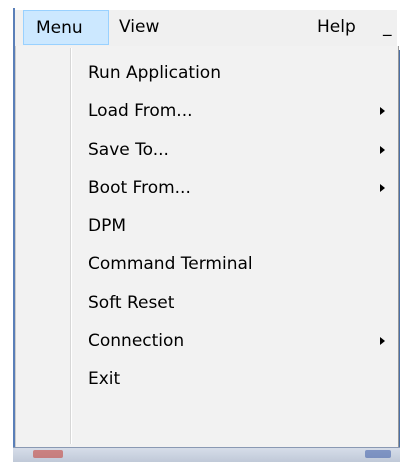  What do you see at coordinates (206, 454) in the screenshot?
I see `window-content-edge` at bounding box center [206, 454].